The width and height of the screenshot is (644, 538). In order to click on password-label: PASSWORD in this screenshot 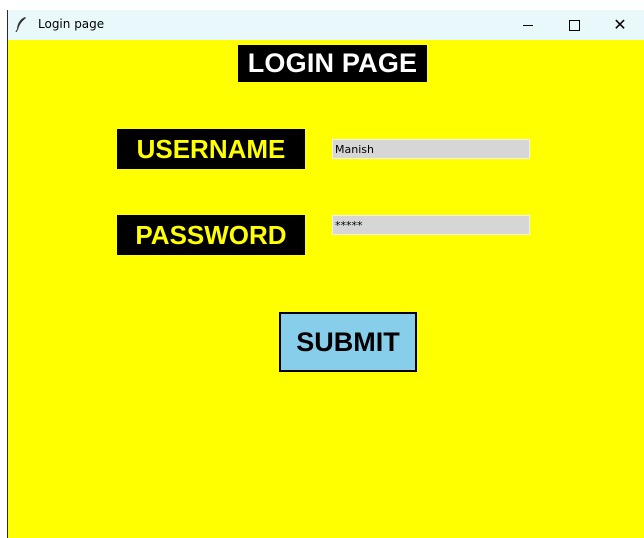, I will do `click(211, 235)`.